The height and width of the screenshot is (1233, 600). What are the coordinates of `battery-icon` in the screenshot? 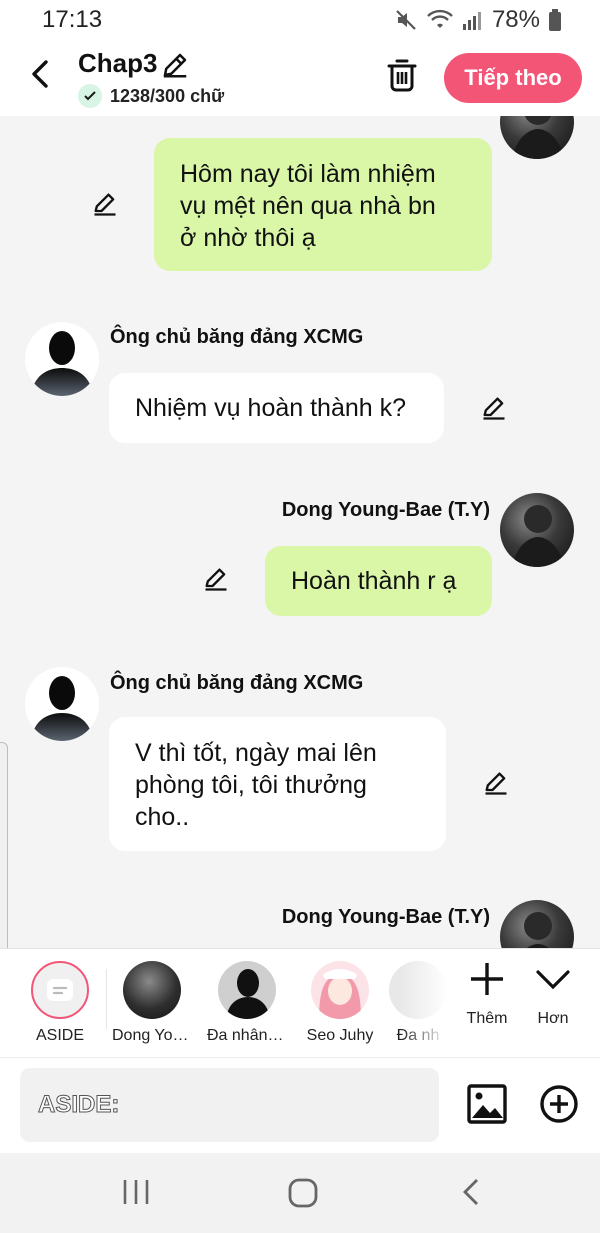 It's located at (555, 20).